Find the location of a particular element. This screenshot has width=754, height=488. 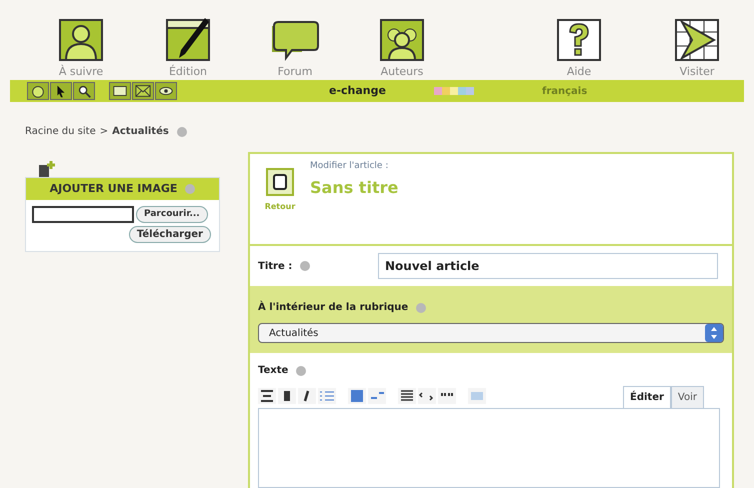

article-icon is located at coordinates (280, 182).